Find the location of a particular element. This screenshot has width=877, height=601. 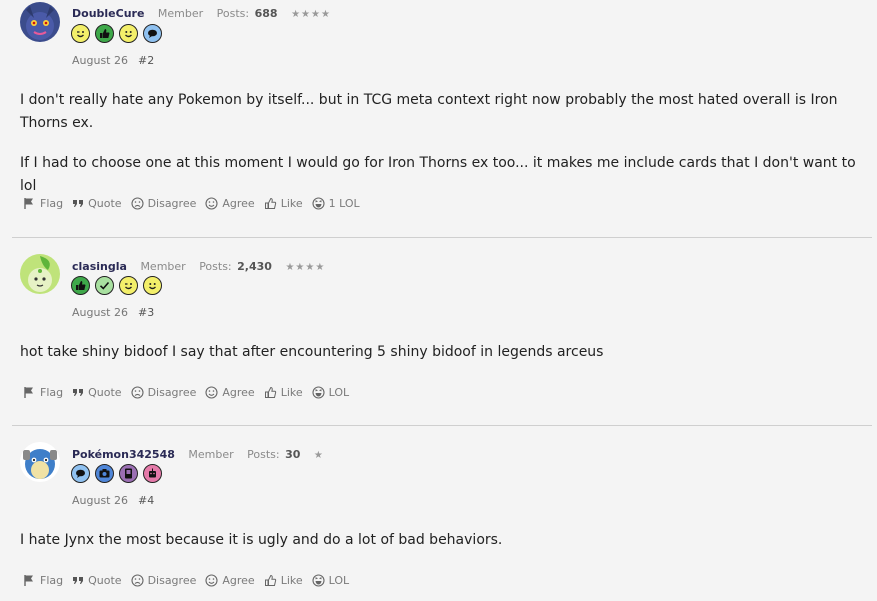

rank-stars: ★ is located at coordinates (318, 455).